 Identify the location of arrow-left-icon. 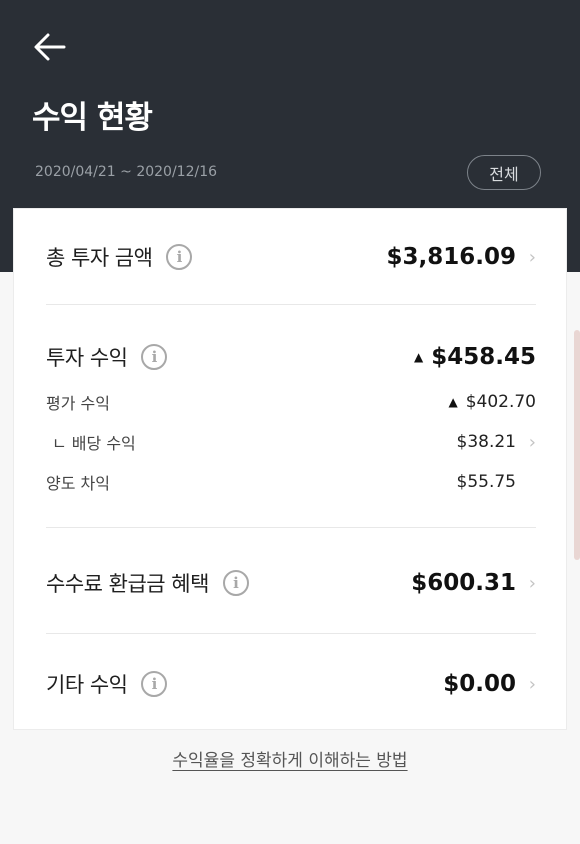
(50, 47).